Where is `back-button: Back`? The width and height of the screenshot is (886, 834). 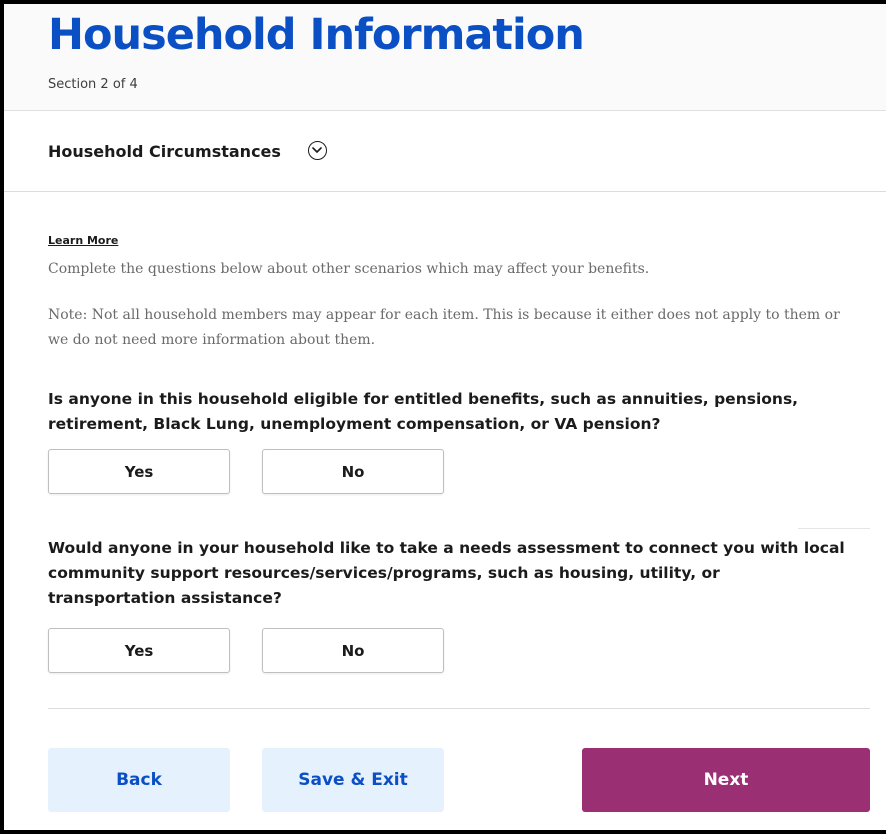 back-button: Back is located at coordinates (139, 780).